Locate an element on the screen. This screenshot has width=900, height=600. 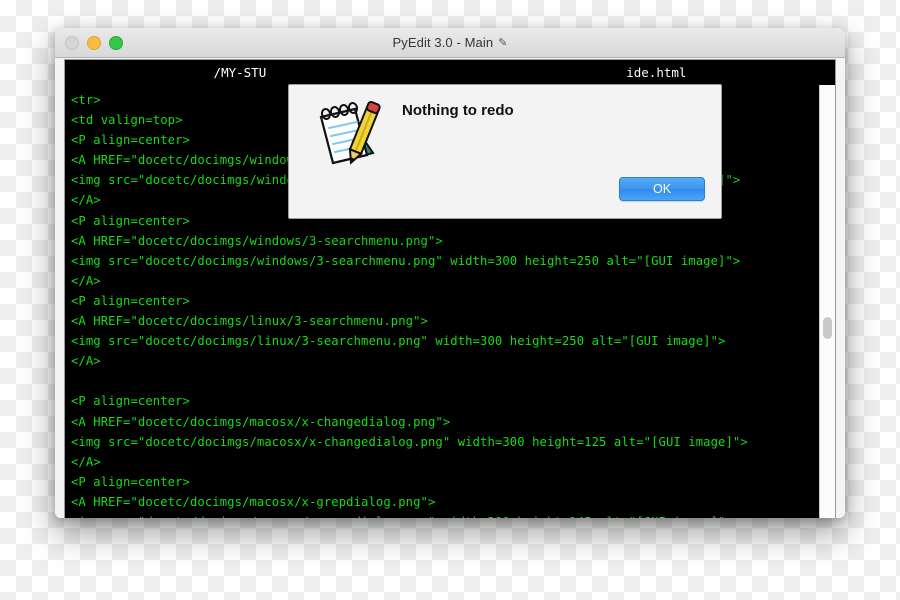
close-window-button is located at coordinates (72, 42).